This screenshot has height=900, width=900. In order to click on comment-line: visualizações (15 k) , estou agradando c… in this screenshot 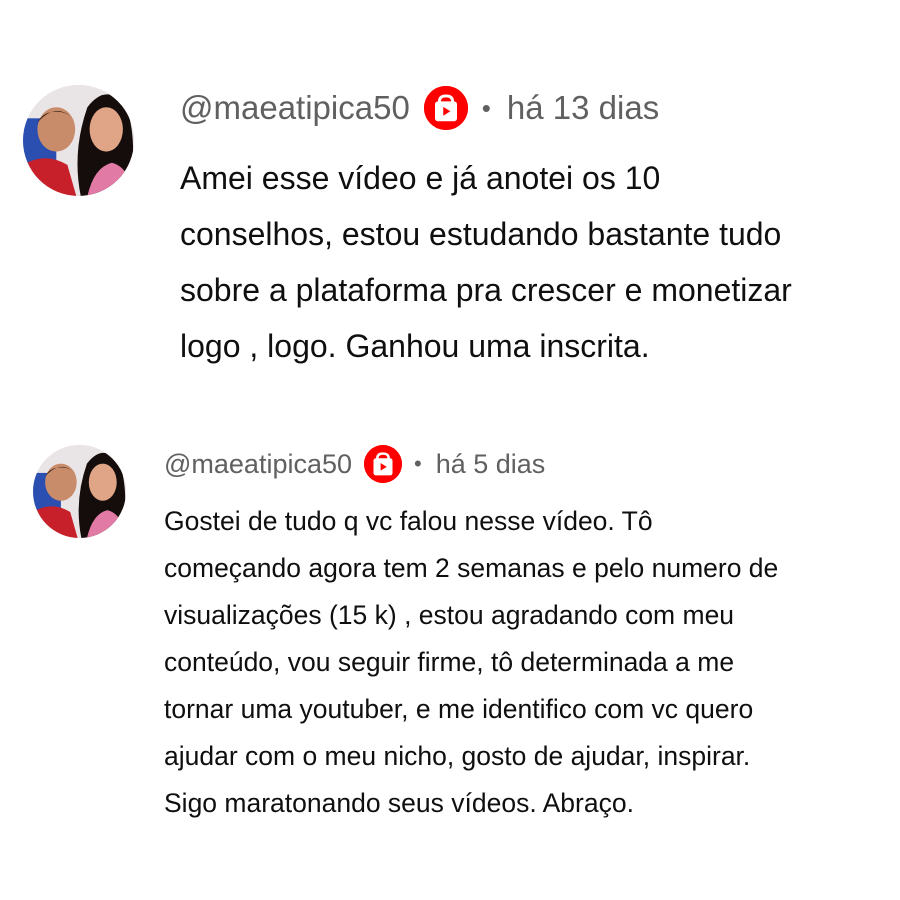, I will do `click(449, 615)`.